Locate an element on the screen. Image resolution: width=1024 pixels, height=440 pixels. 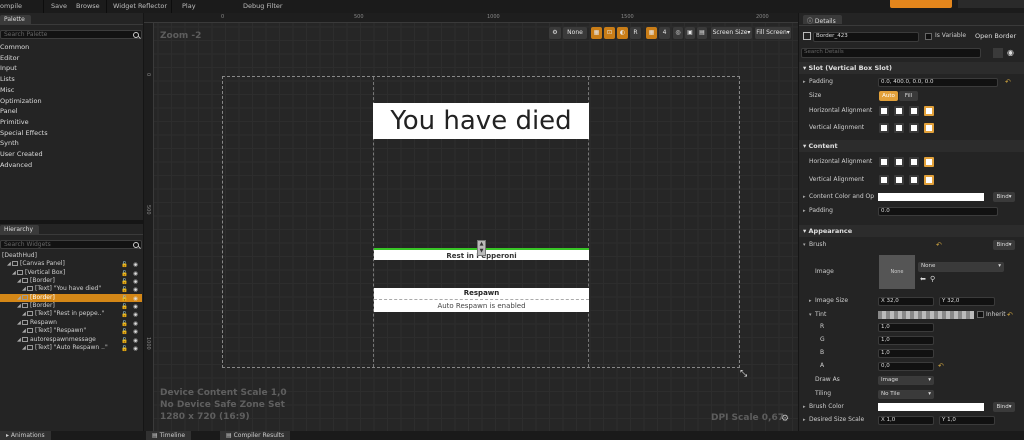
hierarchy-item: [DeathHud] is located at coordinates (71, 256).